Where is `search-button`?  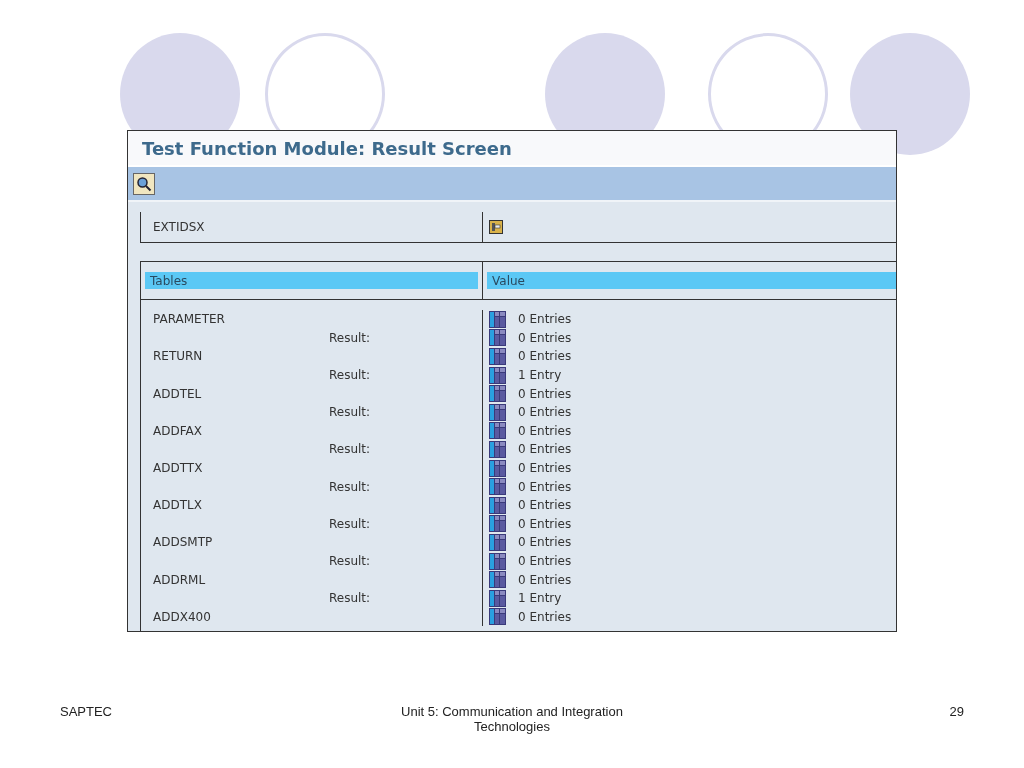 search-button is located at coordinates (144, 183).